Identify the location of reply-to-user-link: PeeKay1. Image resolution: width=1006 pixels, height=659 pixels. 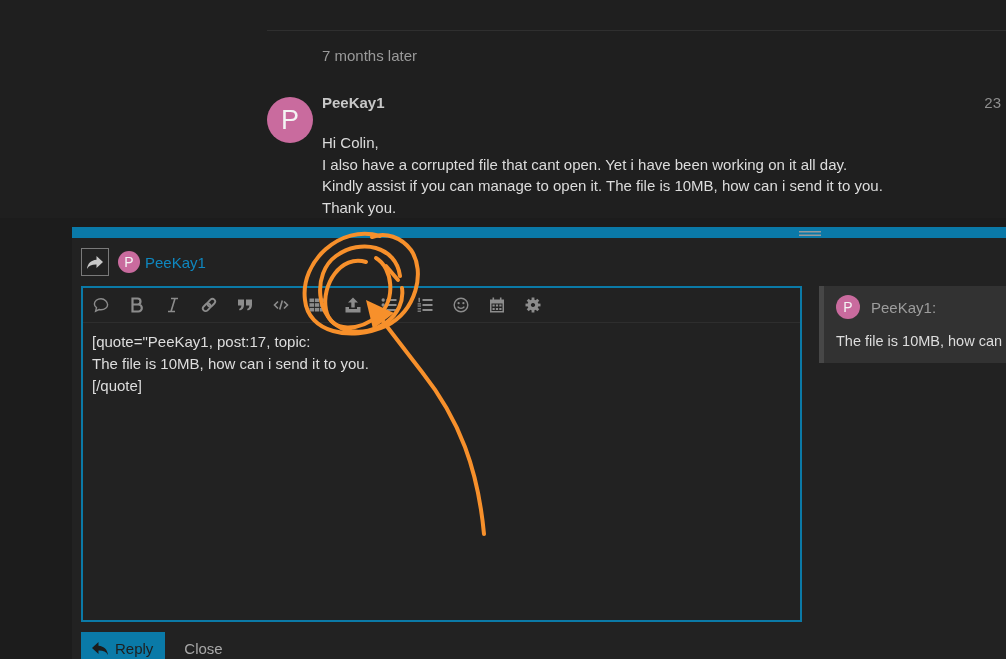
(175, 262).